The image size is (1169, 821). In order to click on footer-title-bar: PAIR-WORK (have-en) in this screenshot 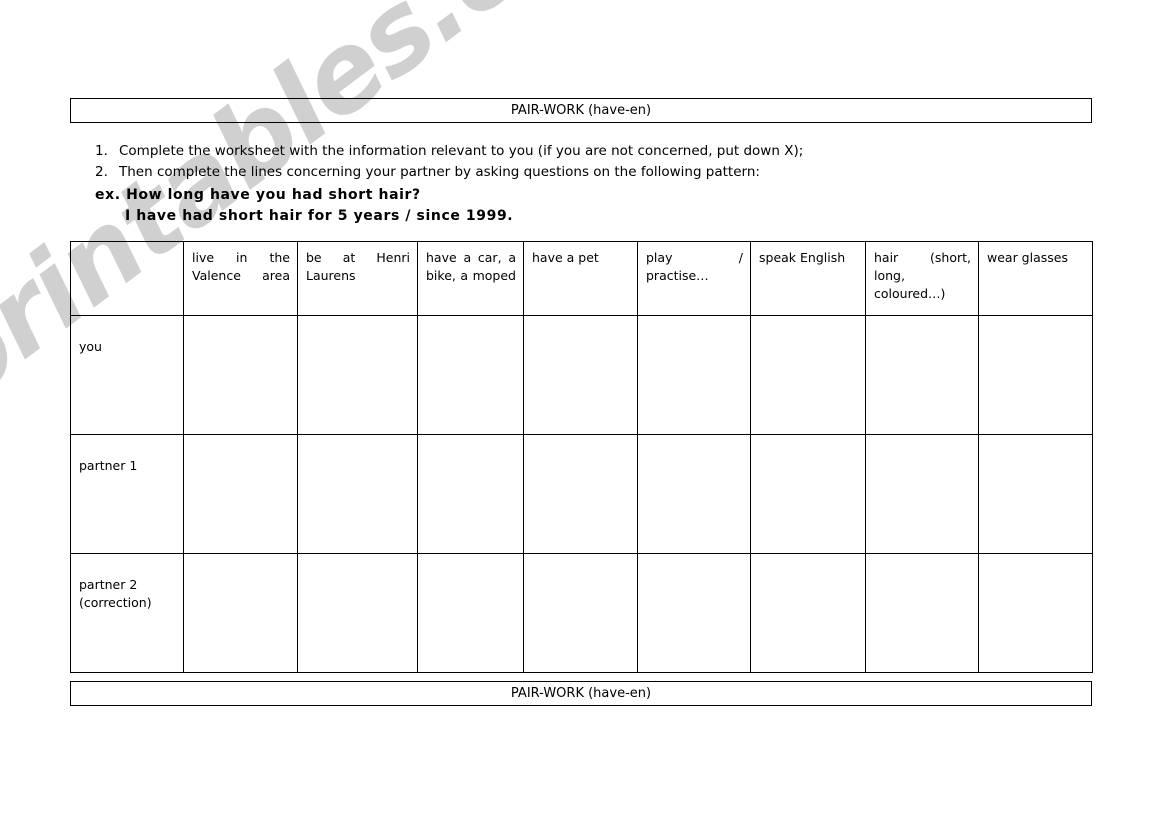, I will do `click(581, 693)`.